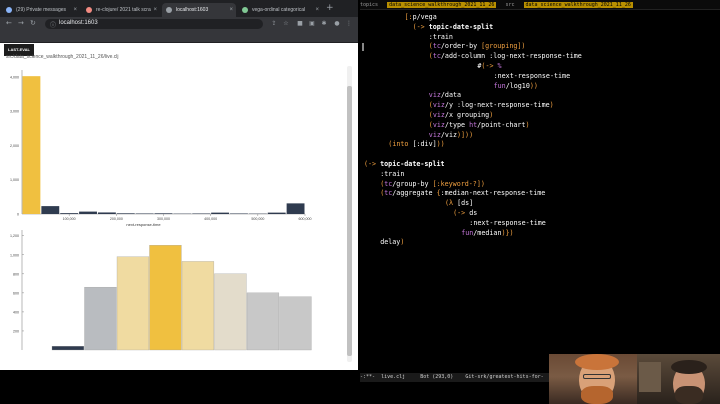 This screenshot has width=720, height=404. What do you see at coordinates (424, 144) in the screenshot?
I see `code-token: [:div]` at bounding box center [424, 144].